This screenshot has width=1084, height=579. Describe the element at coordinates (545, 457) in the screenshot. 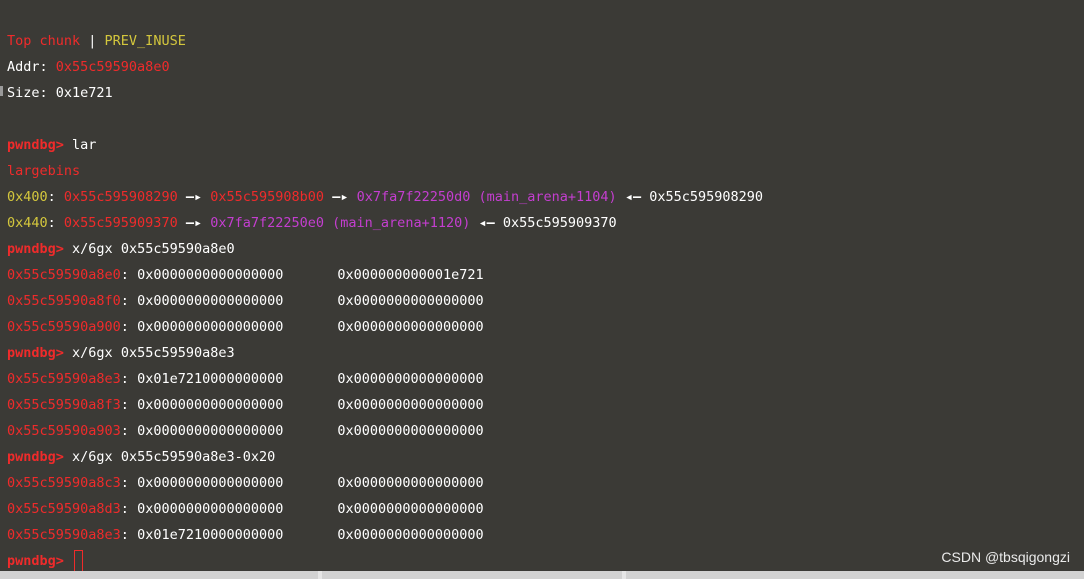

I see `command-line: pwndbg> x/6gx 0x55c59590a8e3-0x20` at that location.